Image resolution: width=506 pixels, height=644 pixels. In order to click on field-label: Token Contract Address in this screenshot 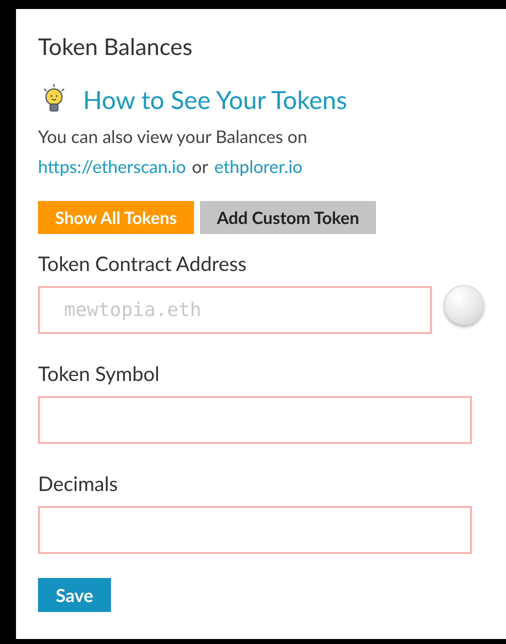, I will do `click(143, 264)`.